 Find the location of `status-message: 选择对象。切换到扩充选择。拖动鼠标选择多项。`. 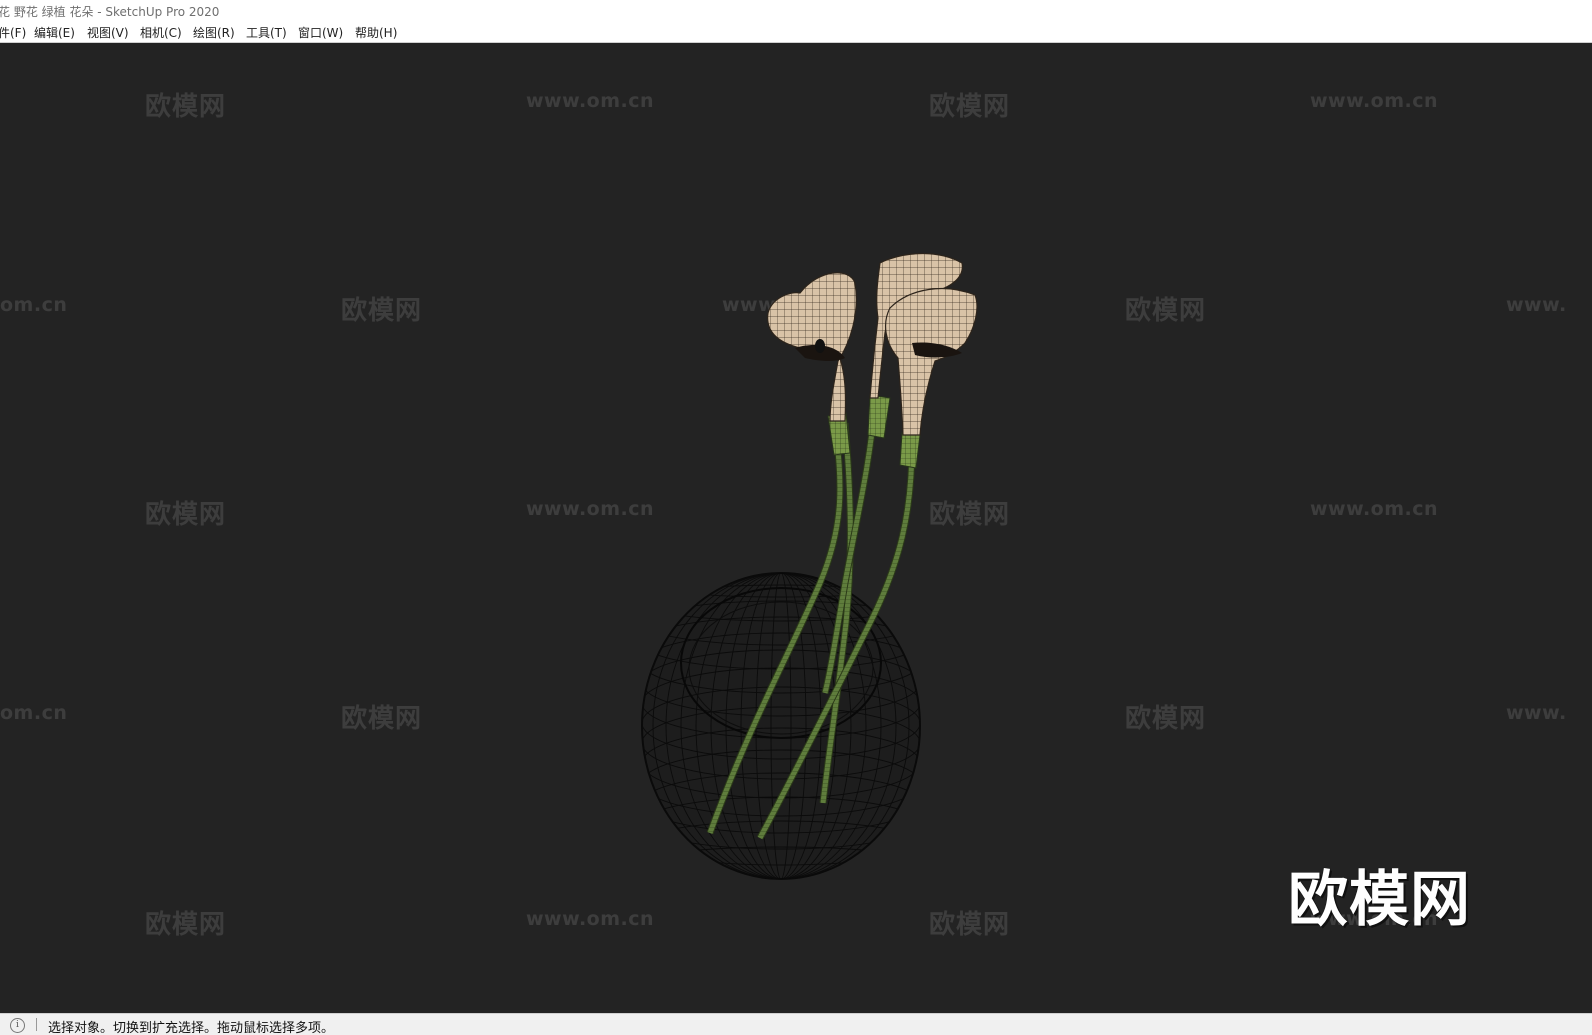

status-message: 选择对象。切换到扩充选择。拖动鼠标选择多项。 is located at coordinates (191, 1028).